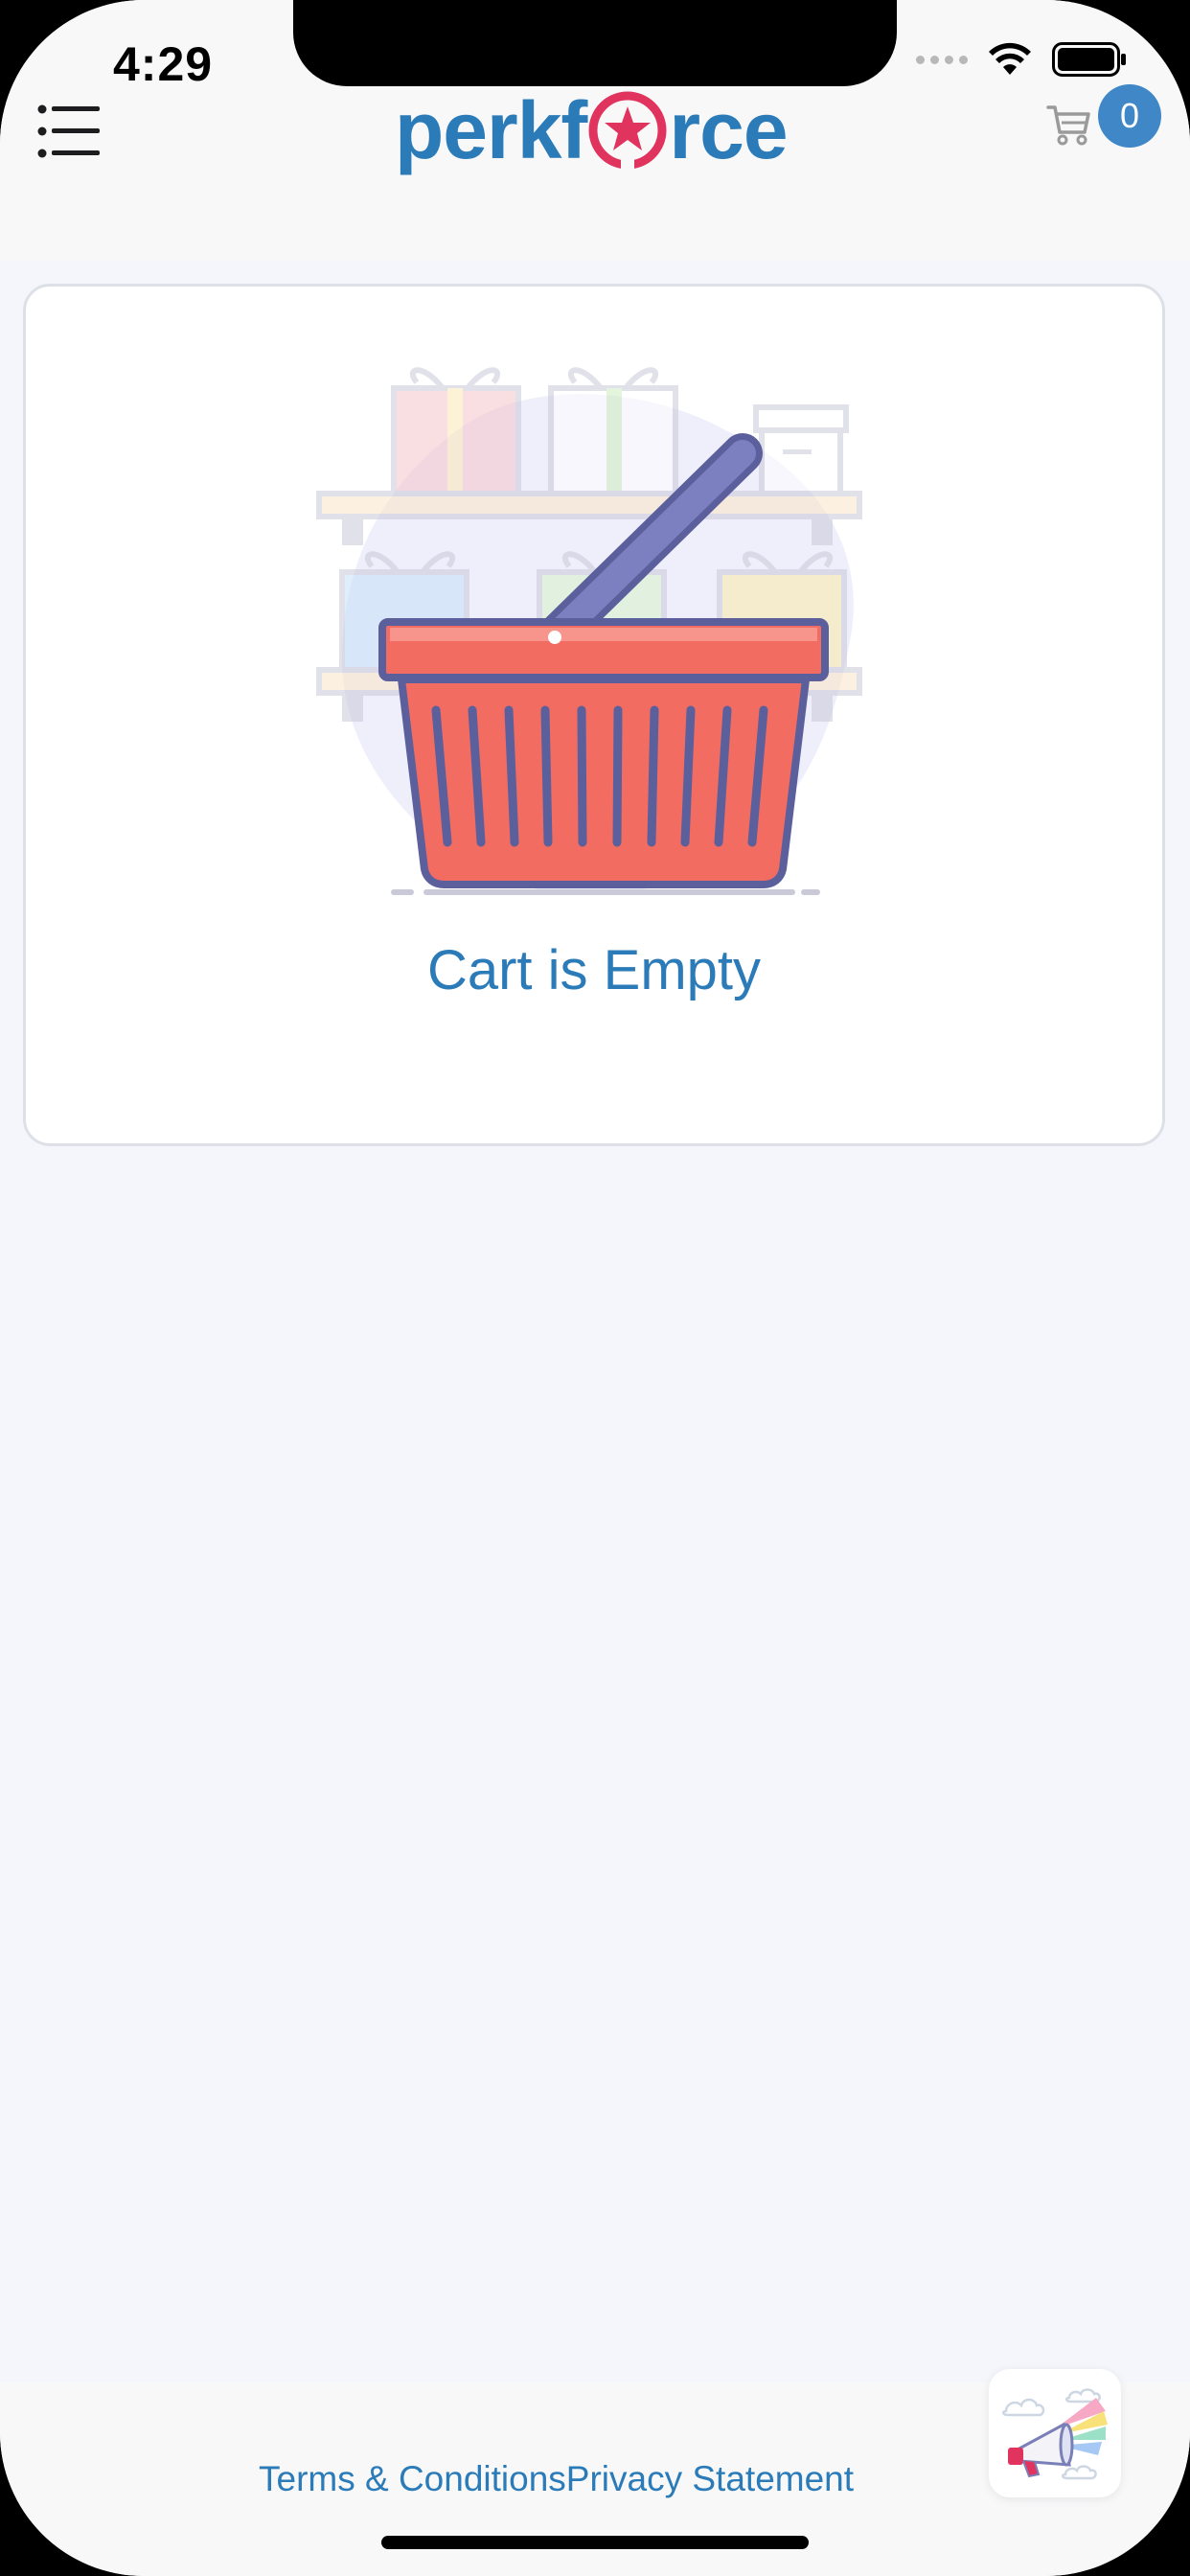  I want to click on logo-text-prefix: perkf, so click(491, 130).